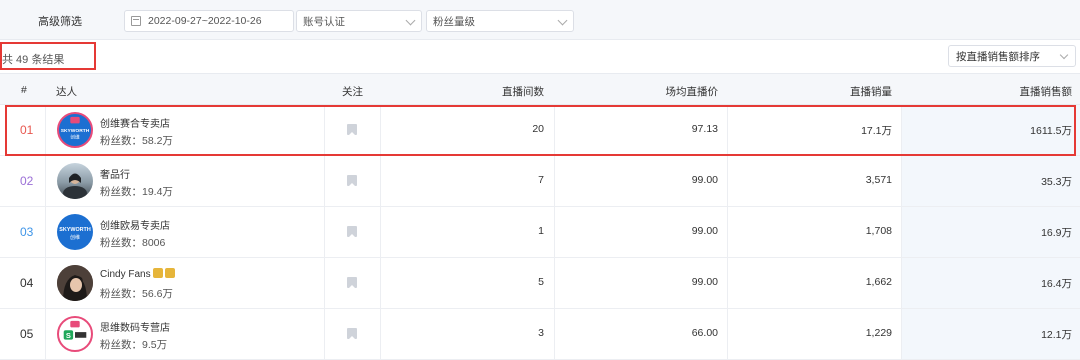 The image size is (1080, 360). Describe the element at coordinates (68, 335) in the screenshot. I see `svg-text: S` at that location.